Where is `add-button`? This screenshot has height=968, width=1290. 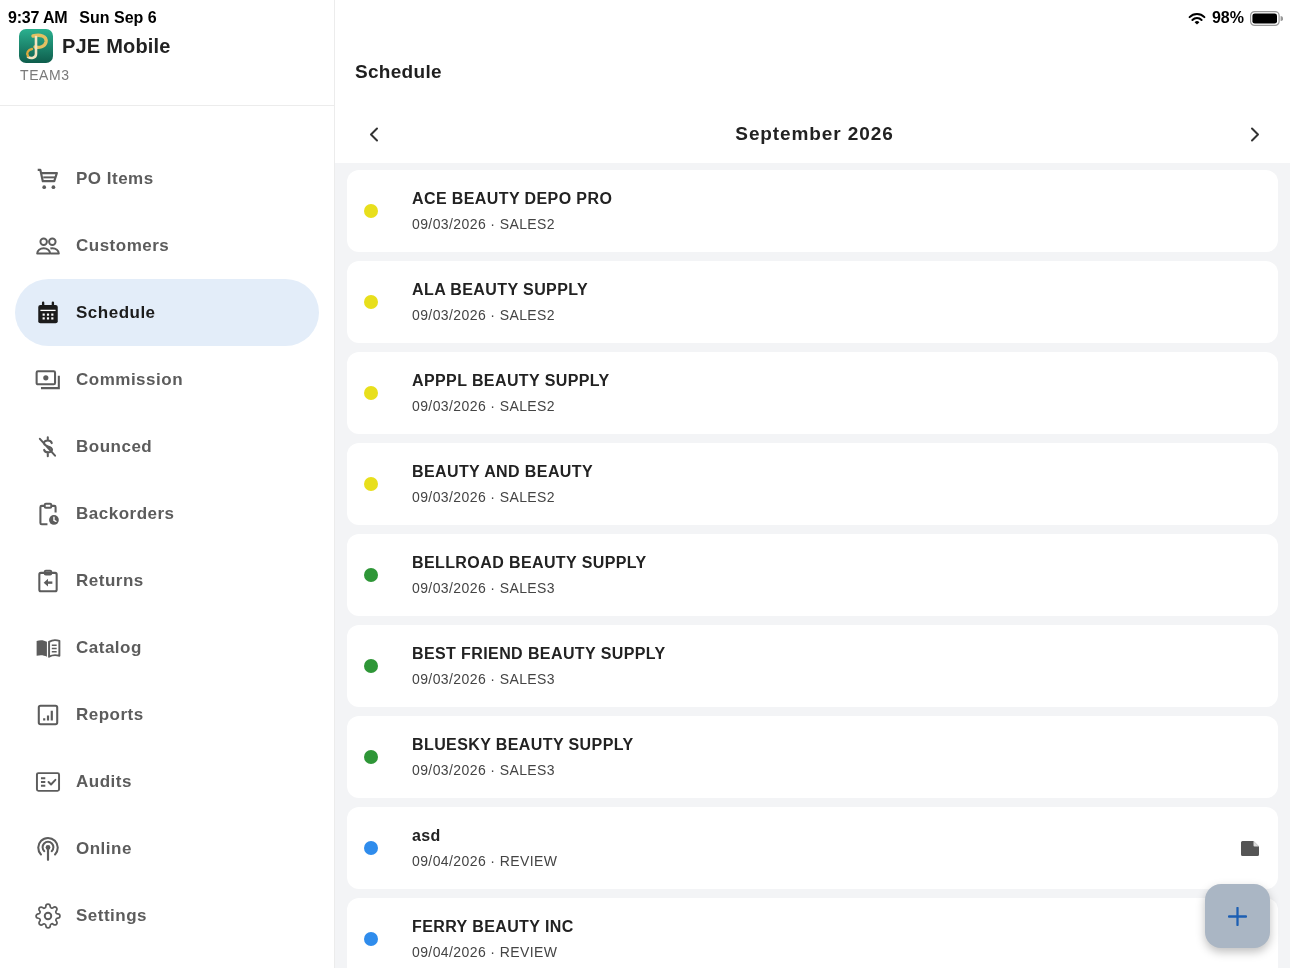 add-button is located at coordinates (1237, 916).